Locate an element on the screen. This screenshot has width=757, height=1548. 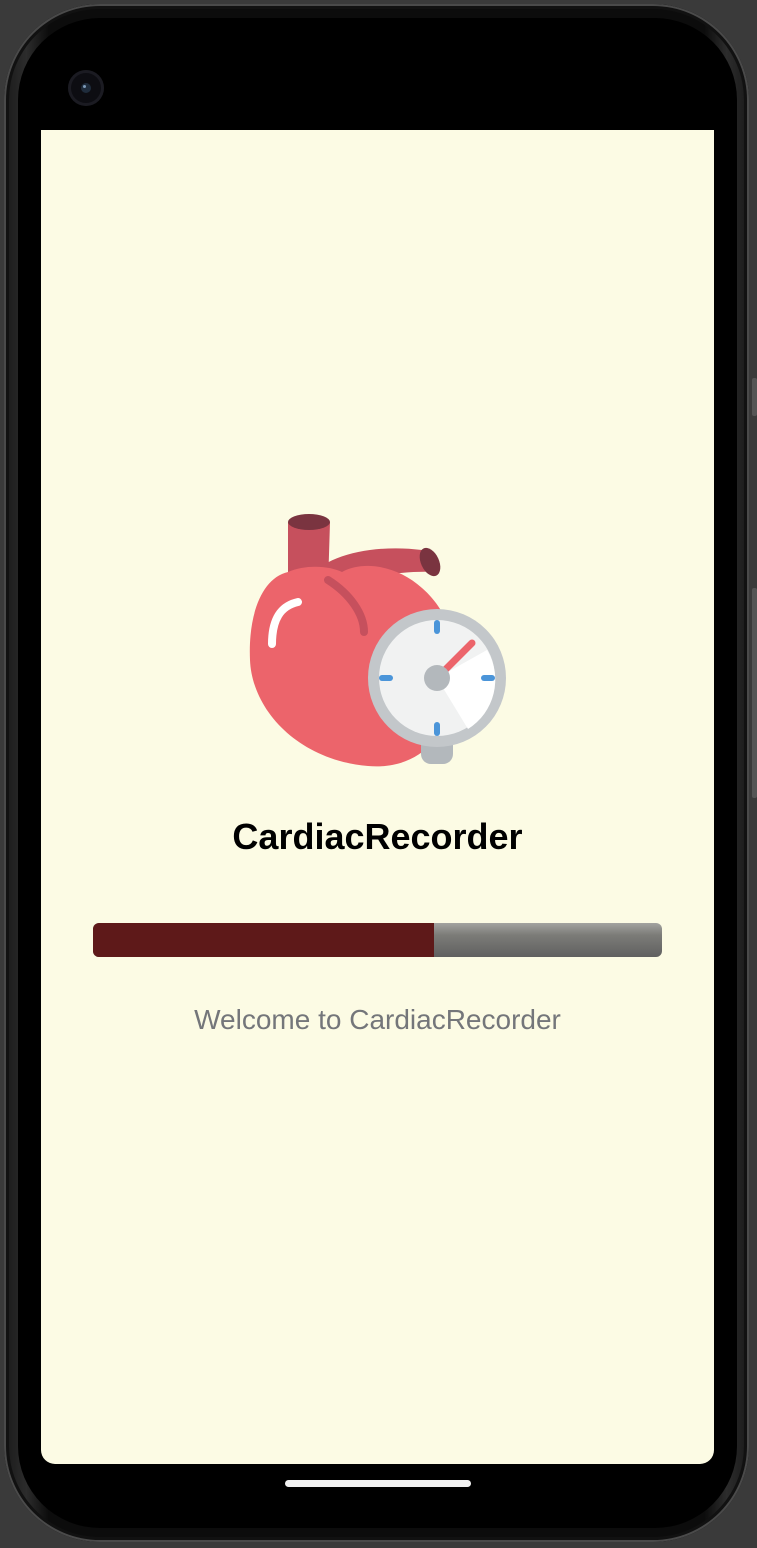
loading-progress-bar is located at coordinates (377, 940).